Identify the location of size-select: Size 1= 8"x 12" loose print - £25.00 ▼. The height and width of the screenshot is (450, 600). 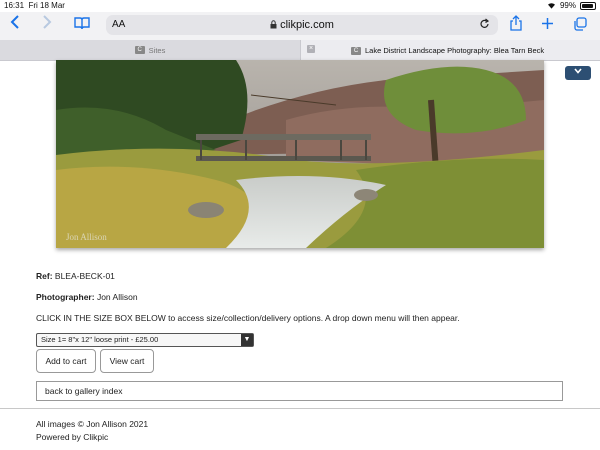
(145, 340).